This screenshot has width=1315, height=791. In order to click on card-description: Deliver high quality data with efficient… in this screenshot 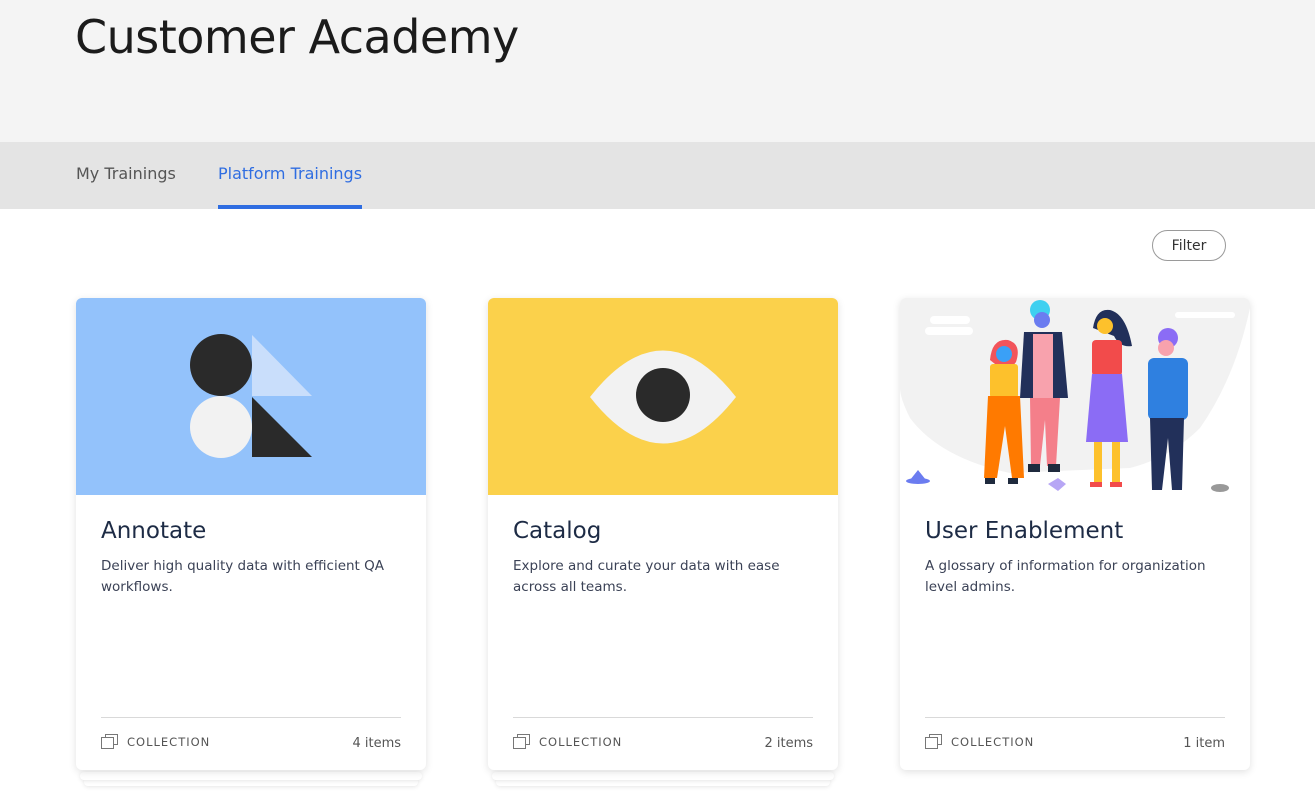, I will do `click(243, 576)`.